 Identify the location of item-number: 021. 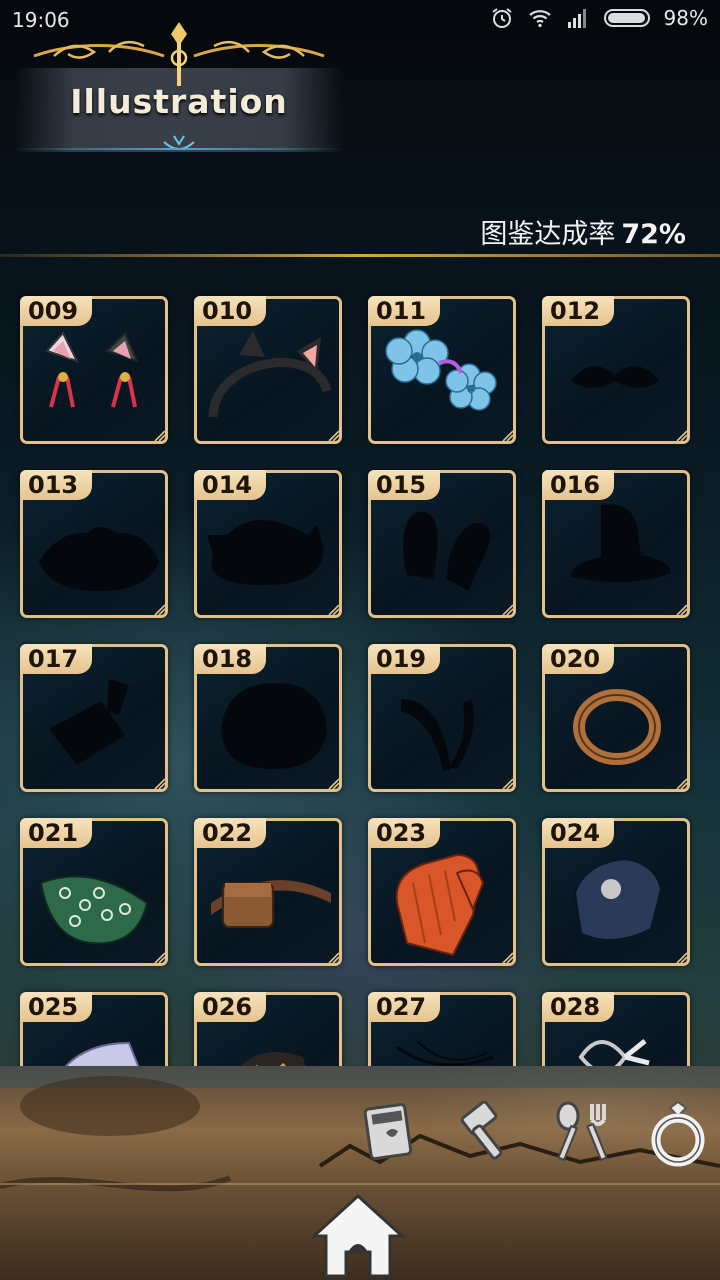
(56, 833).